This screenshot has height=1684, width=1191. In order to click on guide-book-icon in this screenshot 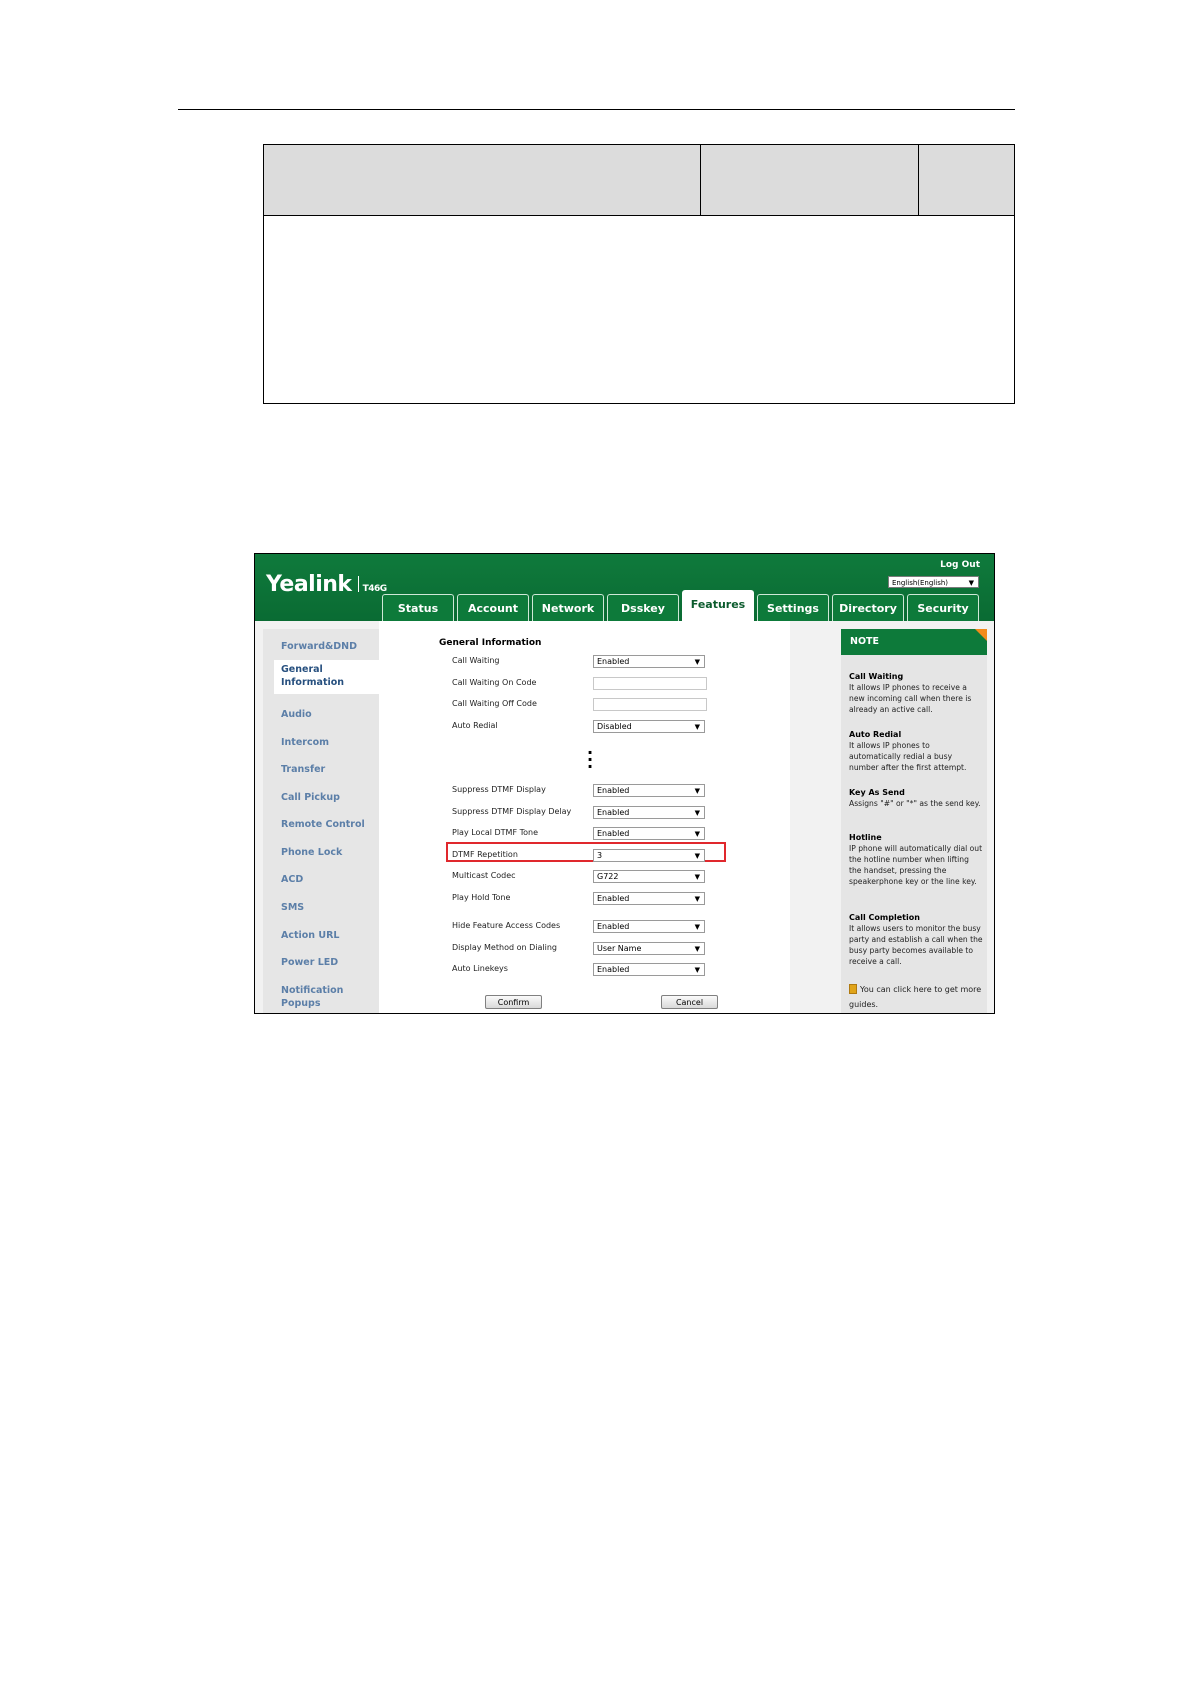, I will do `click(853, 989)`.